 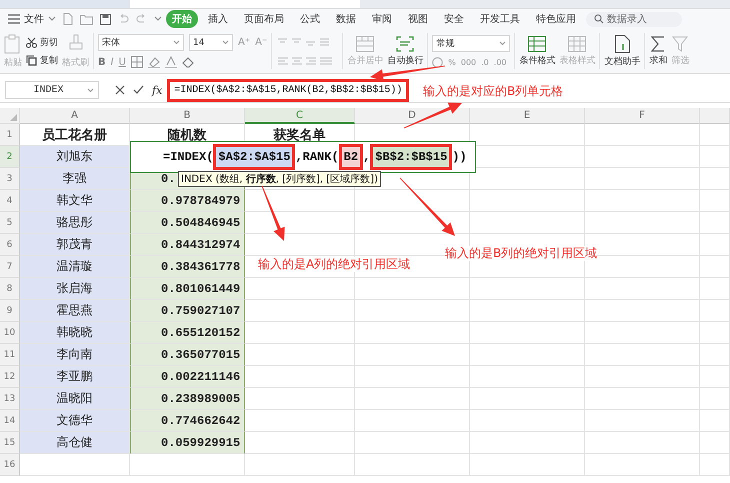 I want to click on formula-input: =INDEX($A$2:$A$15,RANK(B2,$B$2:$B$15)), so click(x=288, y=90).